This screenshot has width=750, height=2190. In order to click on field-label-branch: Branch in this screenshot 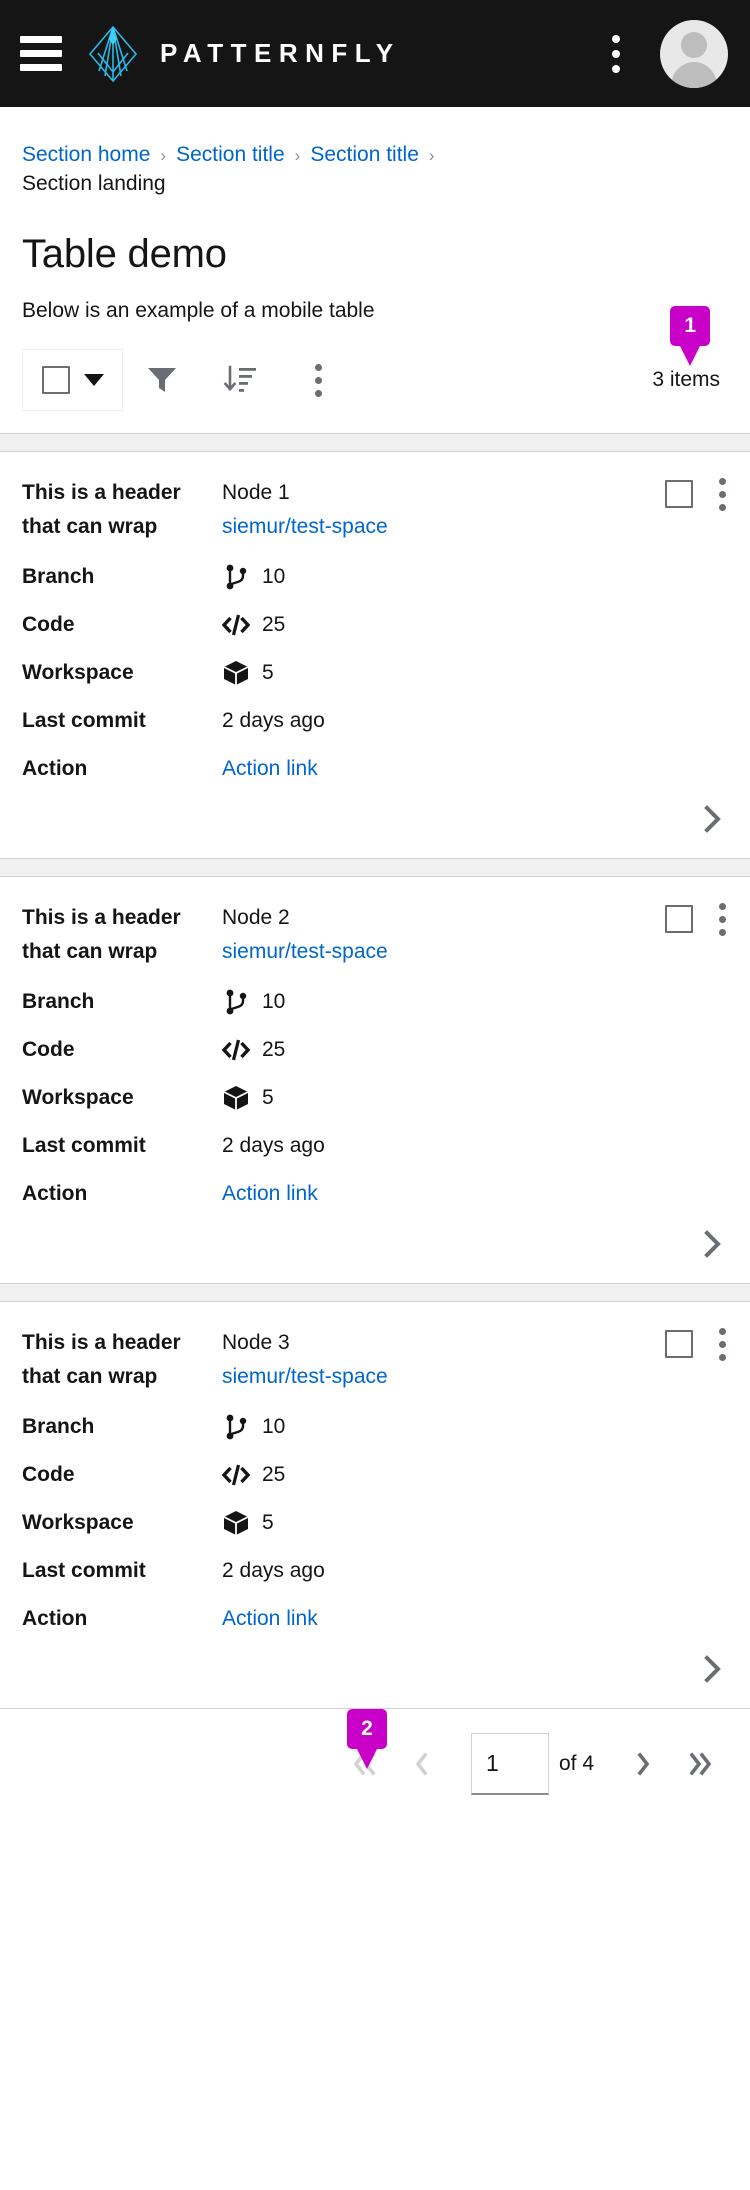, I will do `click(58, 1426)`.